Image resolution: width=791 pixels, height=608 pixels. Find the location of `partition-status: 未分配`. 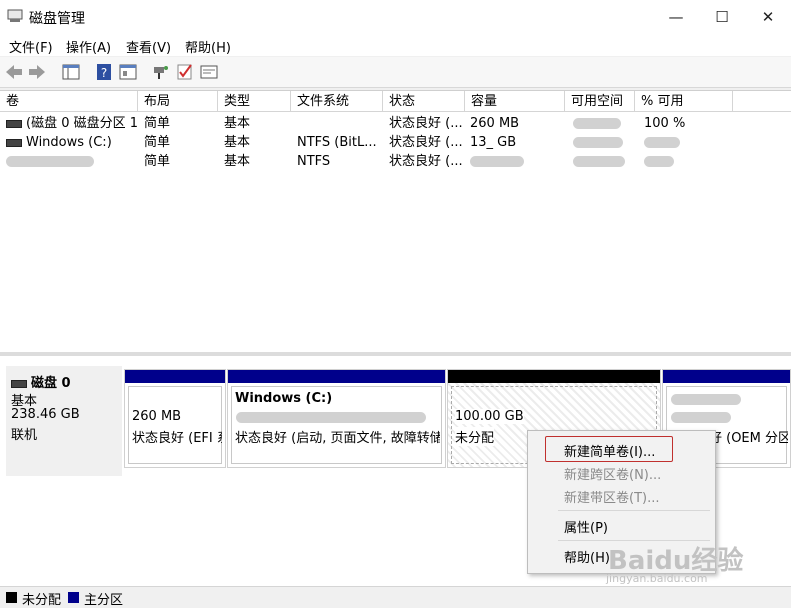

partition-status: 未分配 is located at coordinates (475, 436).